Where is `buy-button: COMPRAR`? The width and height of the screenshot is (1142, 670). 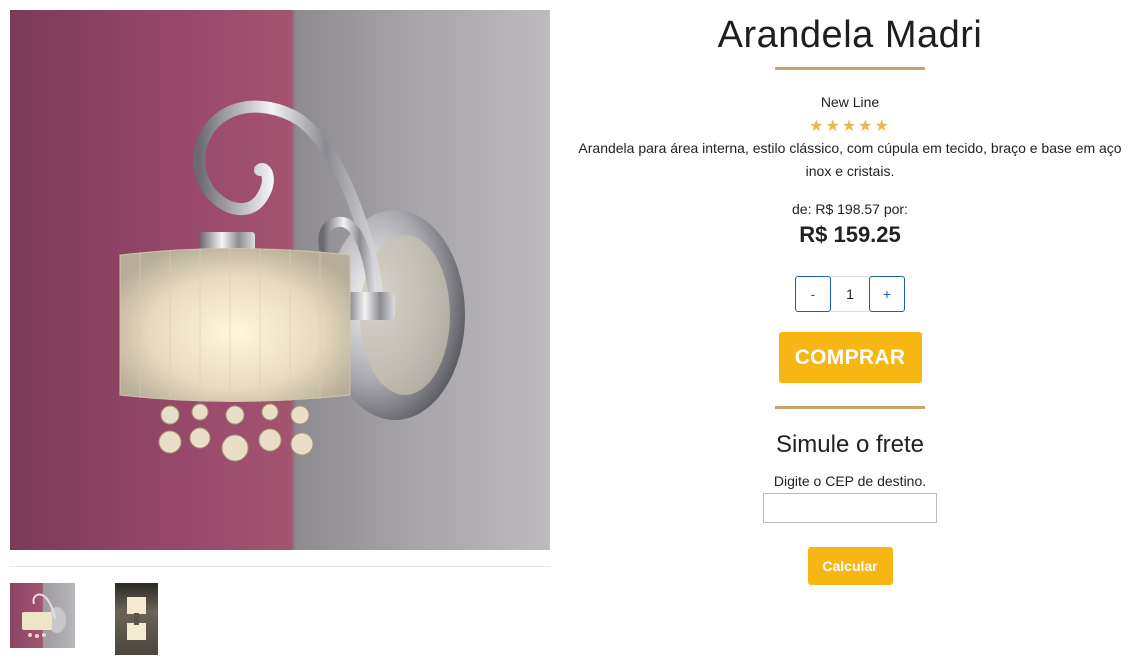 buy-button: COMPRAR is located at coordinates (850, 357).